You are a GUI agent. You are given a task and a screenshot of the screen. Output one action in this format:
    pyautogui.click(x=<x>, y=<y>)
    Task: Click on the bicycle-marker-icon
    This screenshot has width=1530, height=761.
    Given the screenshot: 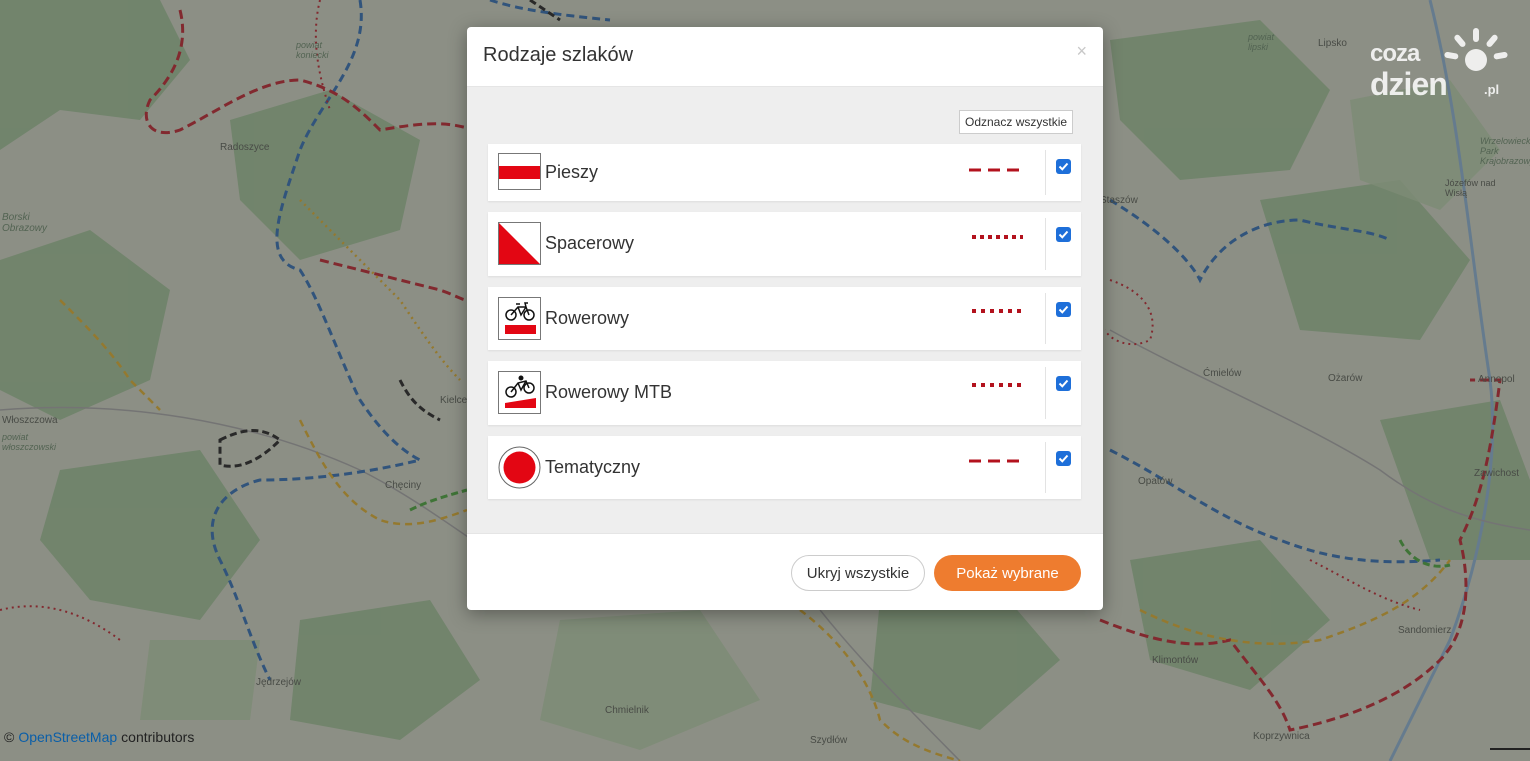 What is the action you would take?
    pyautogui.click(x=519, y=318)
    